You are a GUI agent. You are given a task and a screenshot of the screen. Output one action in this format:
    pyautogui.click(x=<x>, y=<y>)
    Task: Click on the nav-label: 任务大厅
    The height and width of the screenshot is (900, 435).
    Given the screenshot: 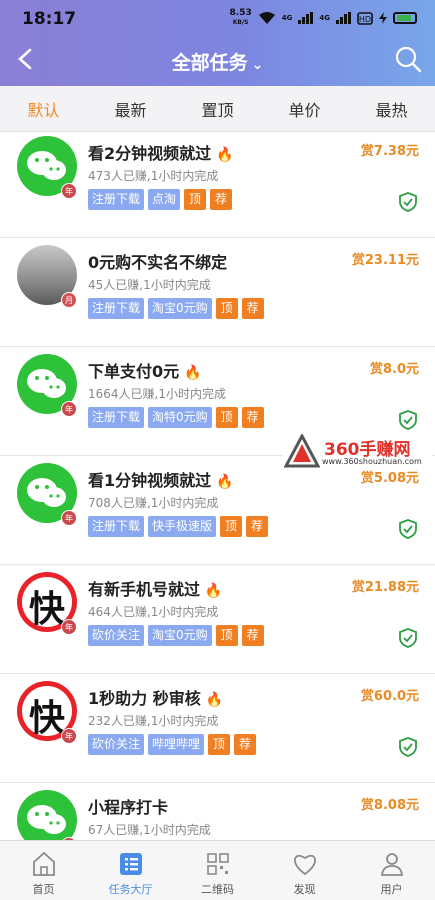 What is the action you would take?
    pyautogui.click(x=130, y=889)
    